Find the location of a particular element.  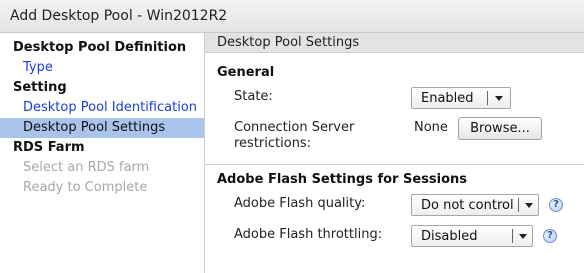

title-bar: Add Desktop Pool - Win2012R2 is located at coordinates (292, 16).